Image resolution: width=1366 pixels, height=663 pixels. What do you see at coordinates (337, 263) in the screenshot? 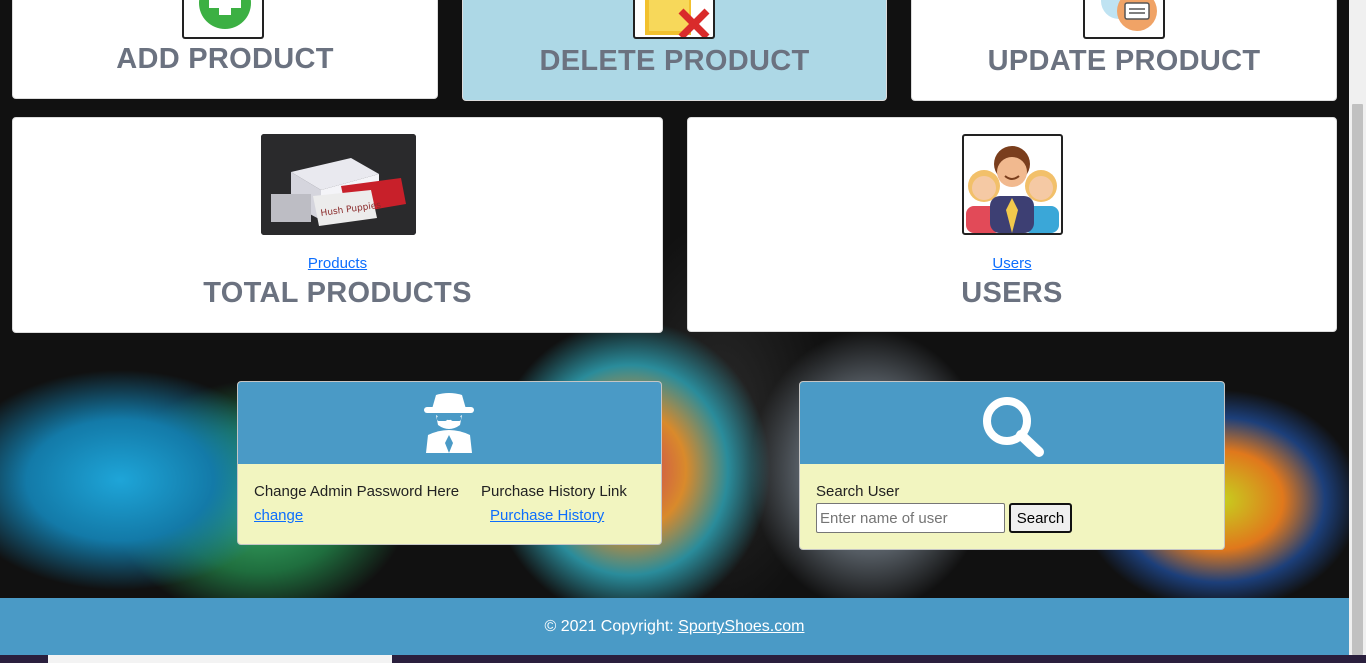
I see `products-link: Products` at bounding box center [337, 263].